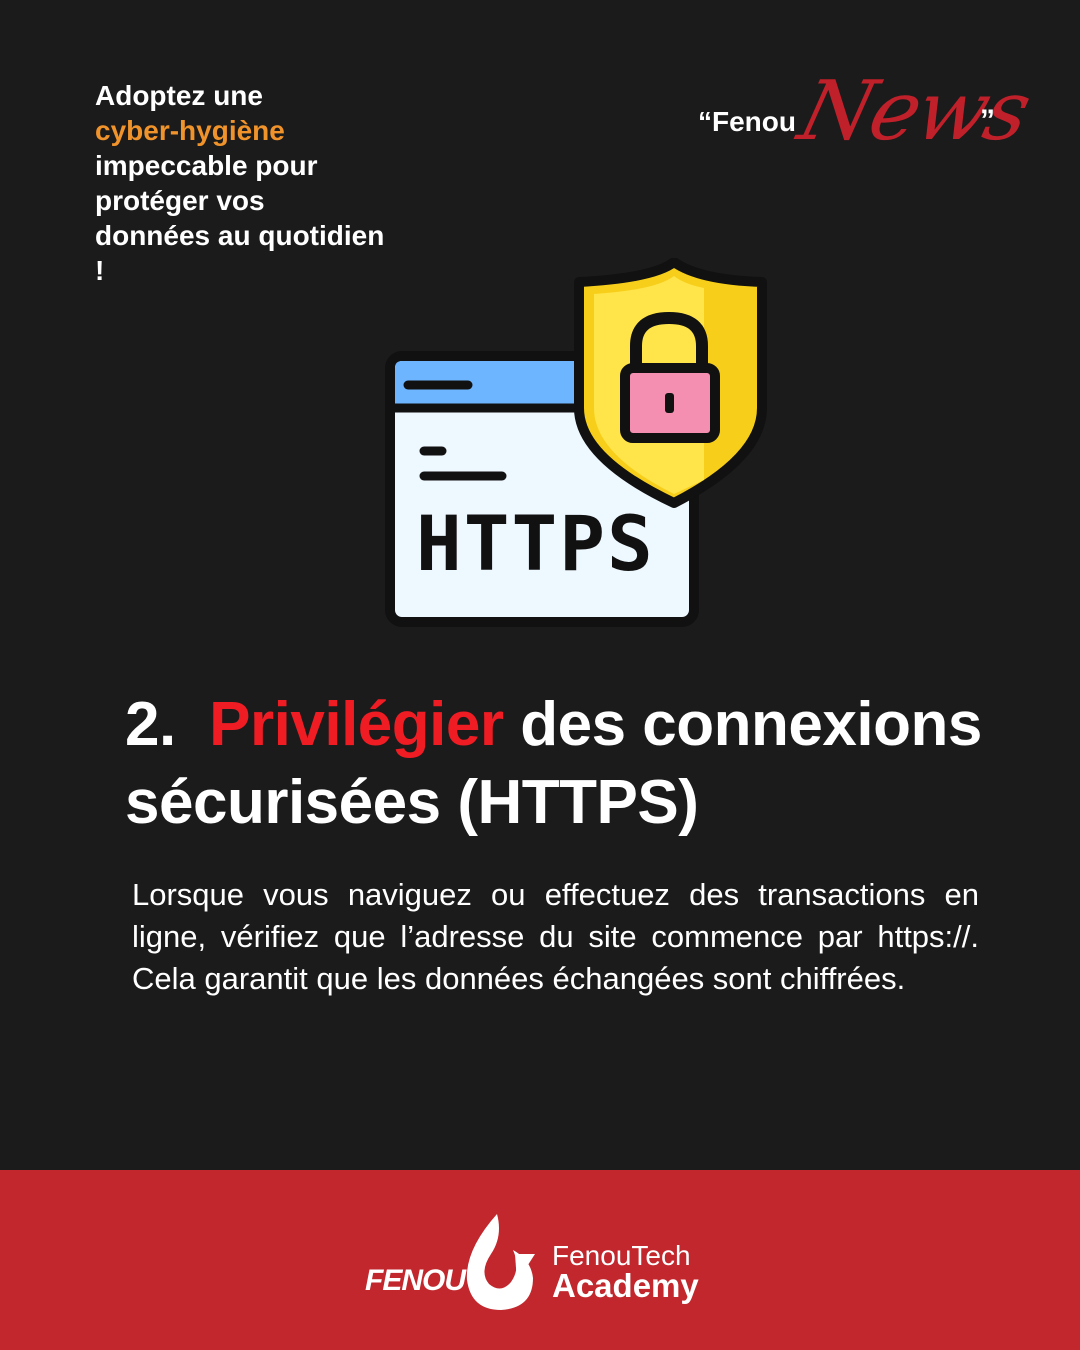  What do you see at coordinates (540, 1260) in the screenshot?
I see `footer-bar: FENOU FenouTech Academy` at bounding box center [540, 1260].